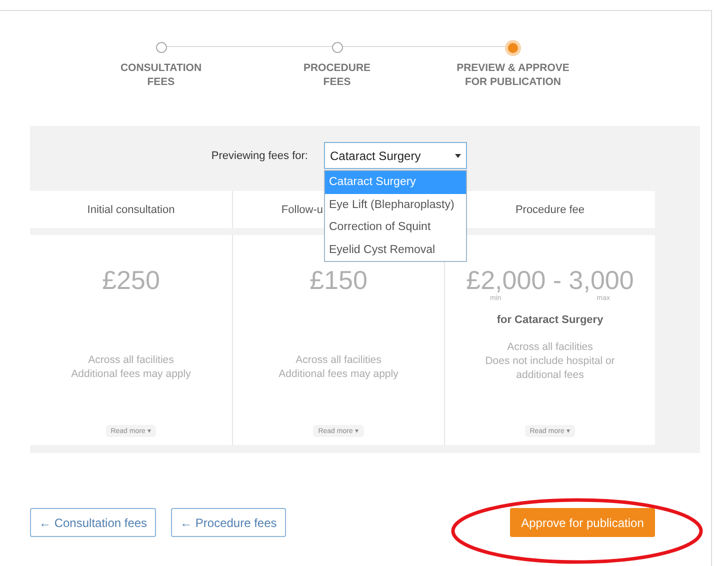 The image size is (715, 566). What do you see at coordinates (131, 280) in the screenshot?
I see `fee-amount: £250` at bounding box center [131, 280].